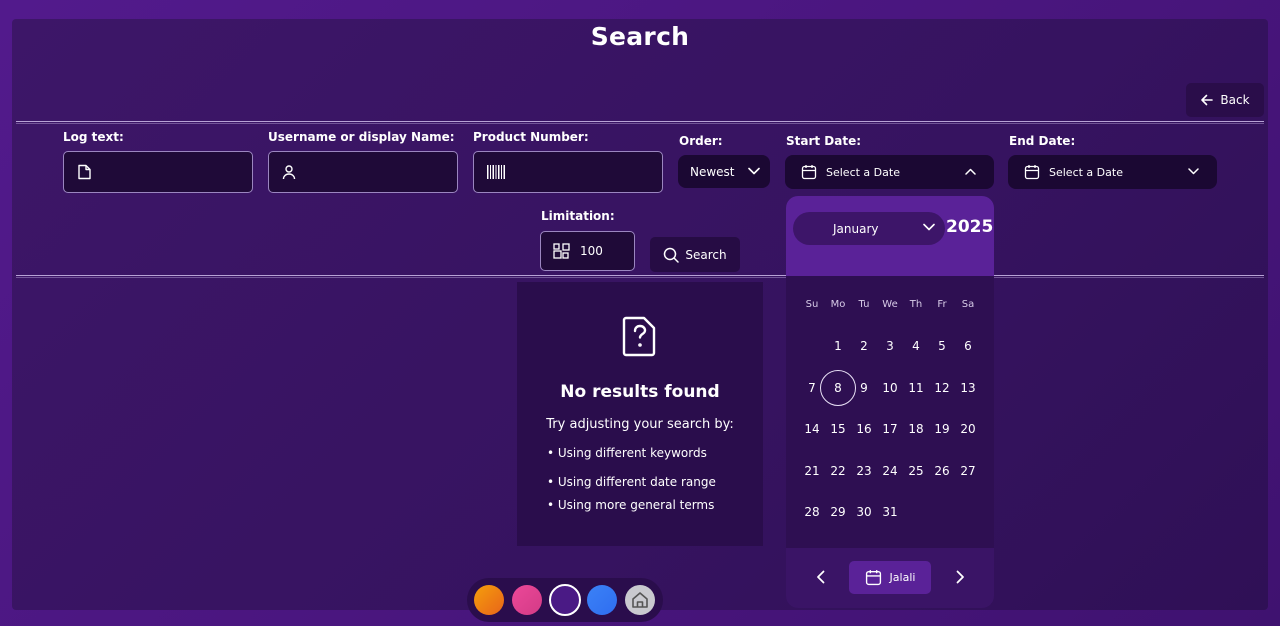 The height and width of the screenshot is (626, 1280). I want to click on product-number-label: Product Number:, so click(531, 137).